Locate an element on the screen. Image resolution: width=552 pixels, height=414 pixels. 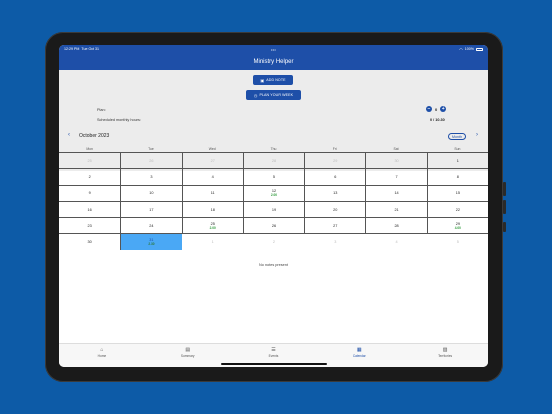
weekday-mon: Mon is located at coordinates (89, 149).